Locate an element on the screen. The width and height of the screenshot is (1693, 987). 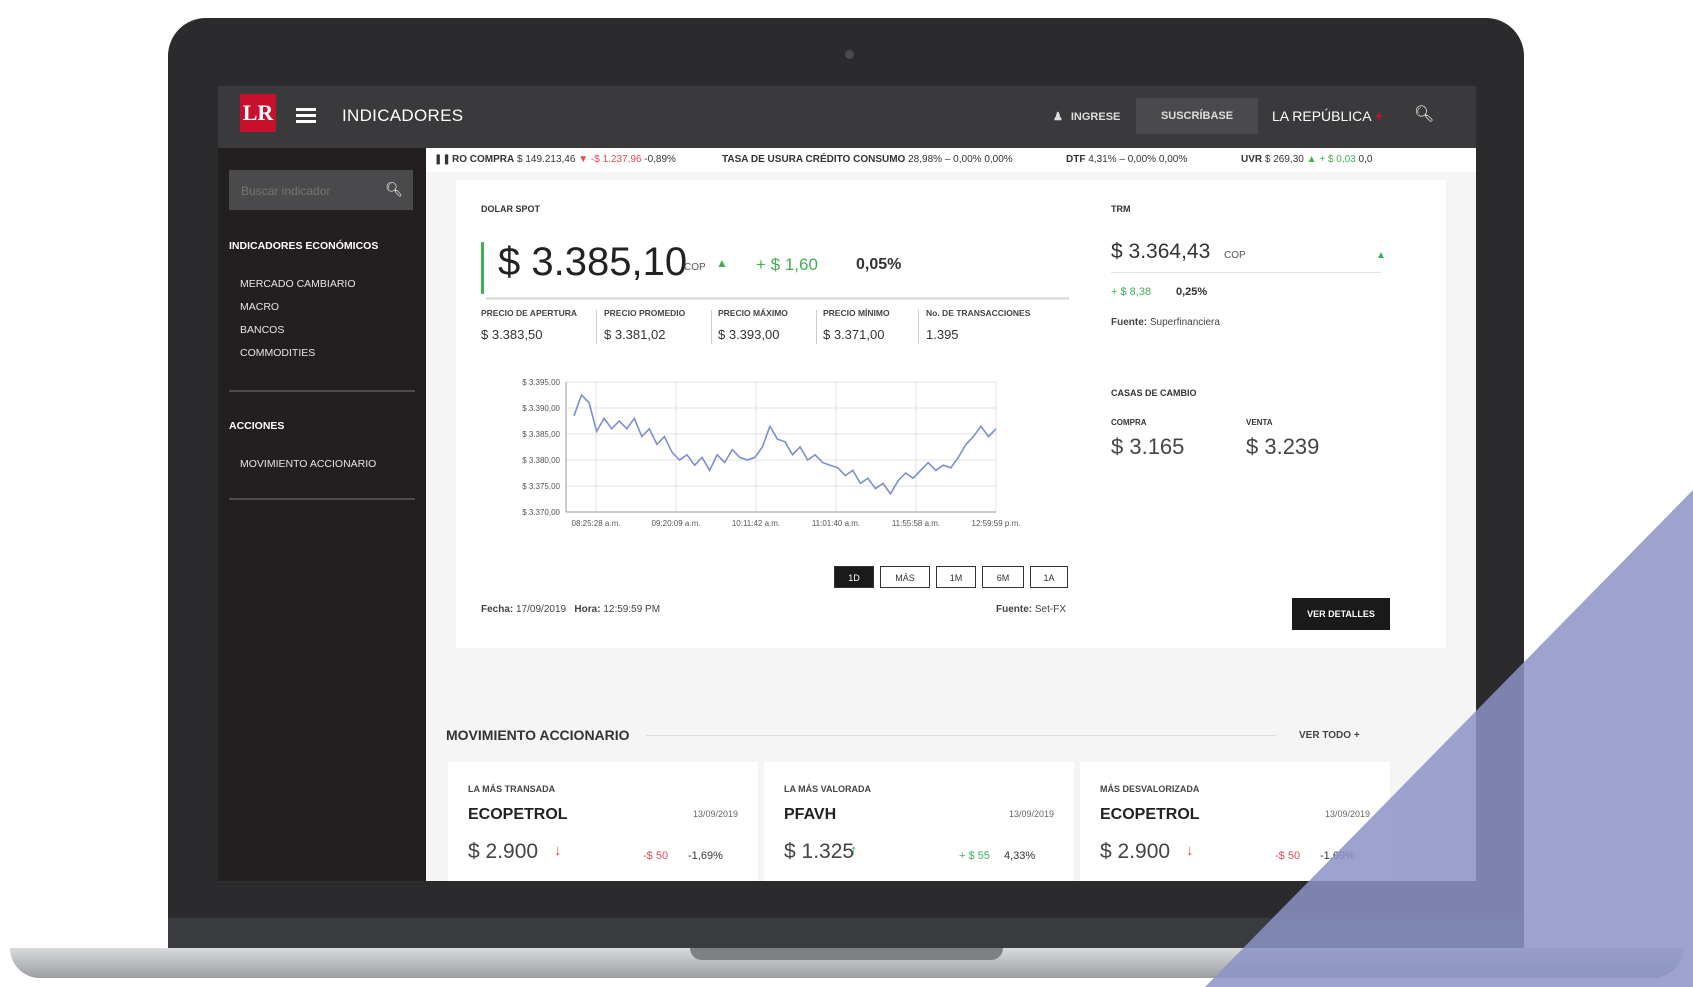
trm-source: Fuente: Superfinanciera is located at coordinates (1165, 322).